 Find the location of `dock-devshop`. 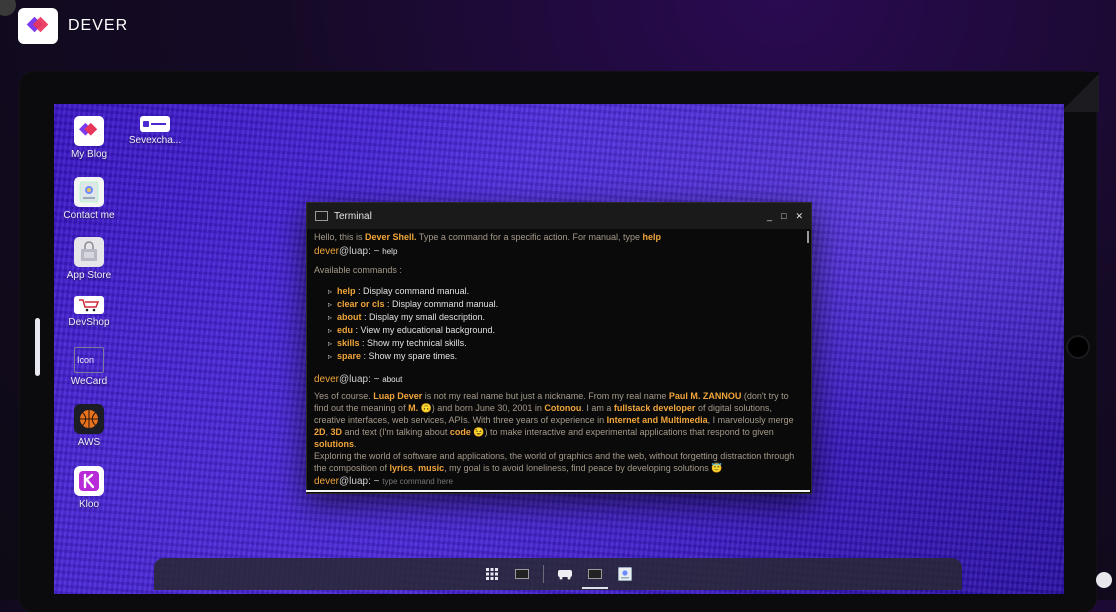

dock-devshop is located at coordinates (565, 574).